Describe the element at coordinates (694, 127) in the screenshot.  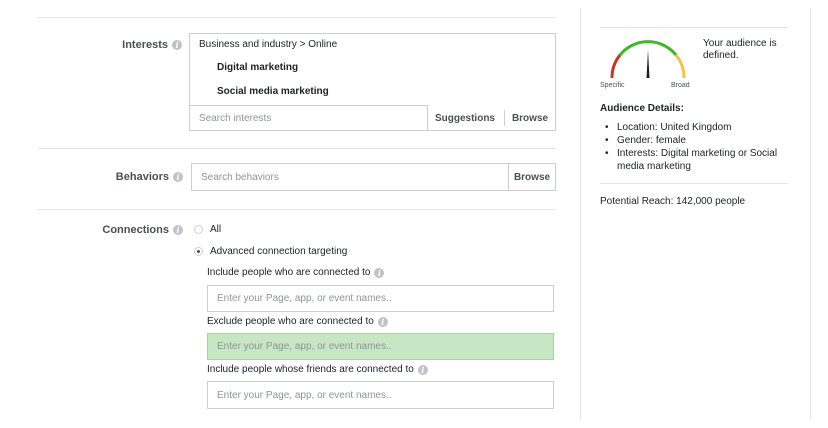
I see `list-item: Location: United Kingdom` at that location.